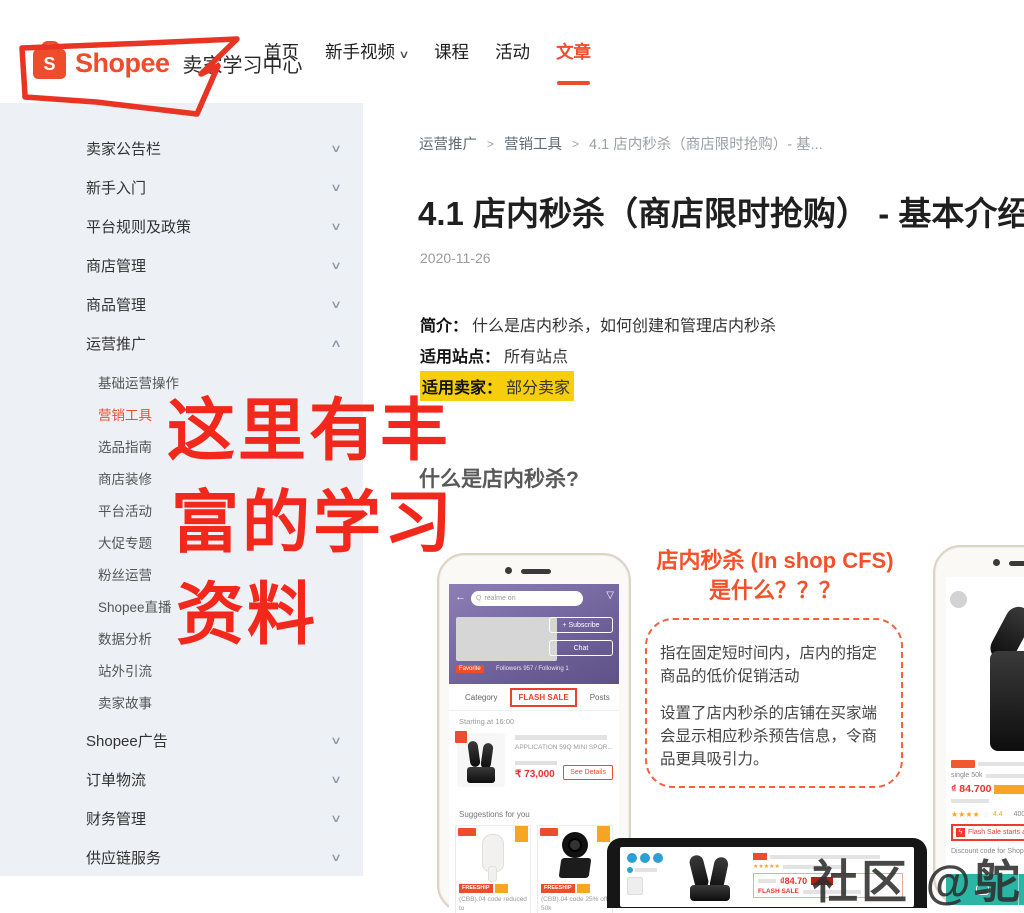 This screenshot has height=913, width=1024. Describe the element at coordinates (648, 870) in the screenshot. I see `figure-bluetooth-row` at that location.